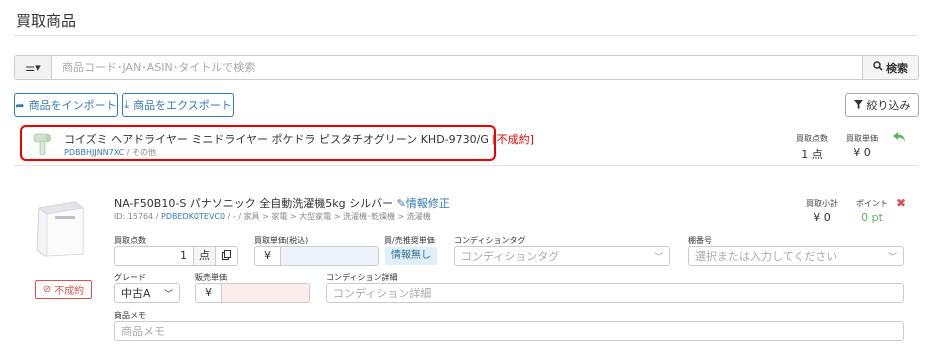 Image resolution: width=930 pixels, height=349 pixels. What do you see at coordinates (466, 35) in the screenshot?
I see `title-divider` at bounding box center [466, 35].